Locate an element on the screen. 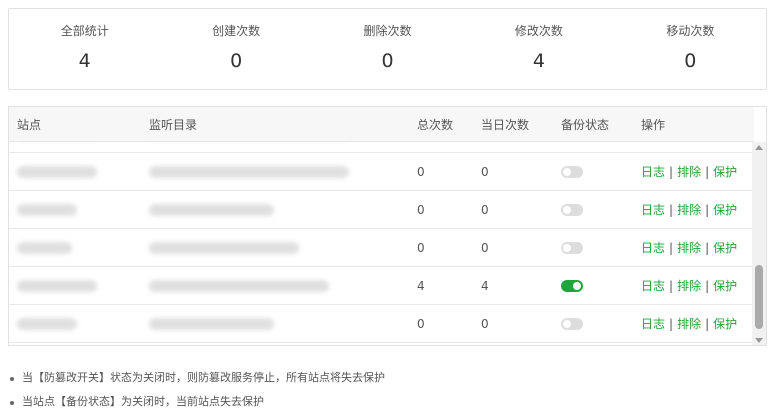  table-row: 日志|排除|保护 is located at coordinates (381, 147).